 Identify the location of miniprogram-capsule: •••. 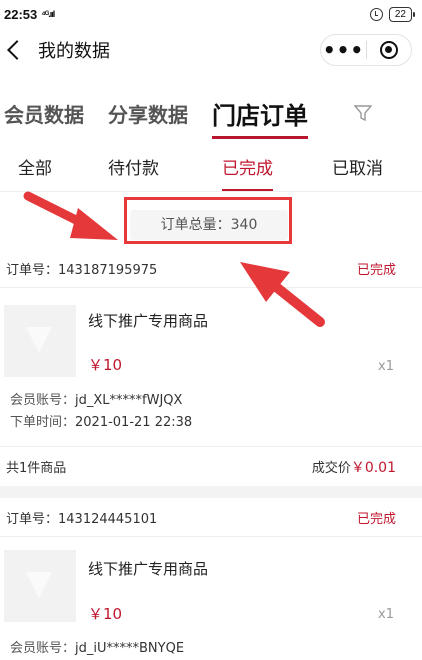
(366, 50).